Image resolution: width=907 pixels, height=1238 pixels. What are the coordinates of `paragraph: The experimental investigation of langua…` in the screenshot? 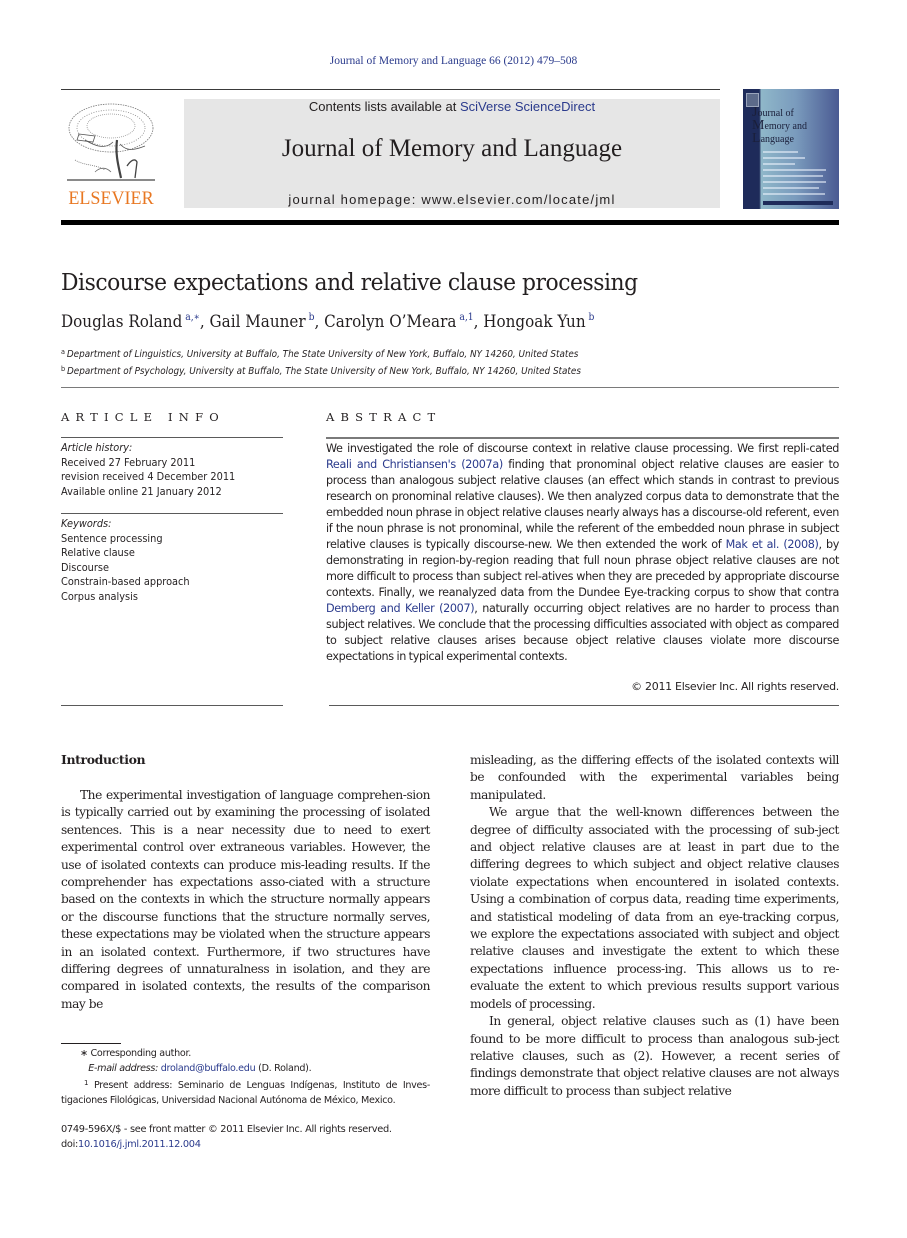 It's located at (245, 899).